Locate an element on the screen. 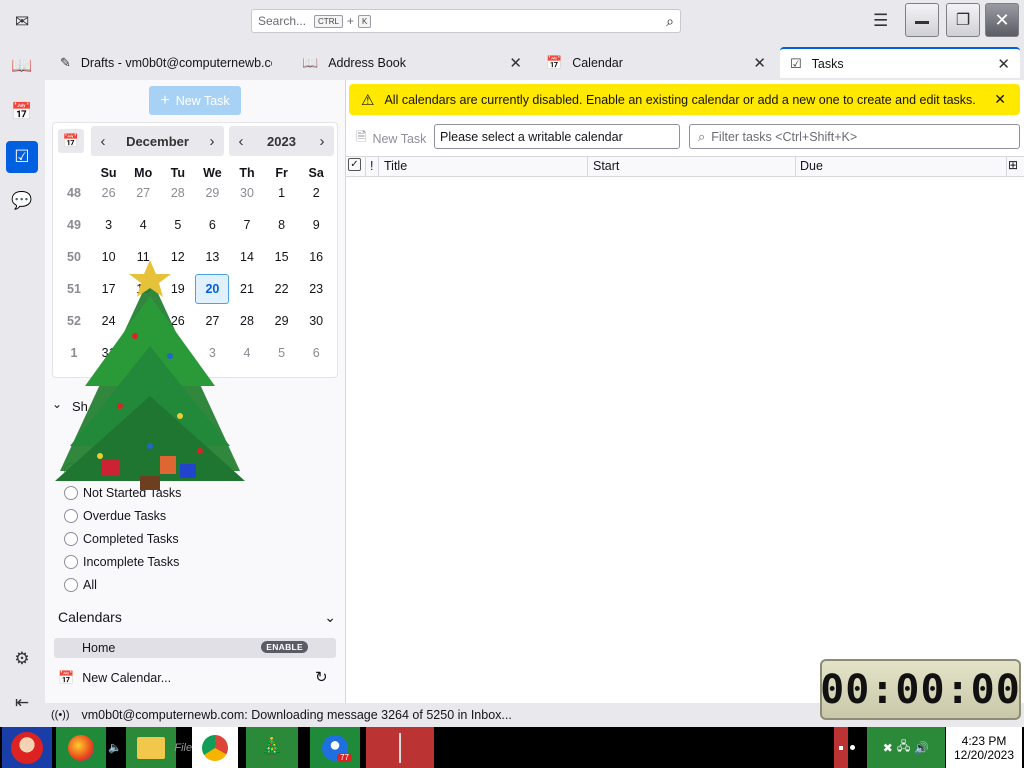 Image resolution: width=1024 pixels, height=768 pixels. taskbar-tree-app: 🎄 is located at coordinates (272, 747).